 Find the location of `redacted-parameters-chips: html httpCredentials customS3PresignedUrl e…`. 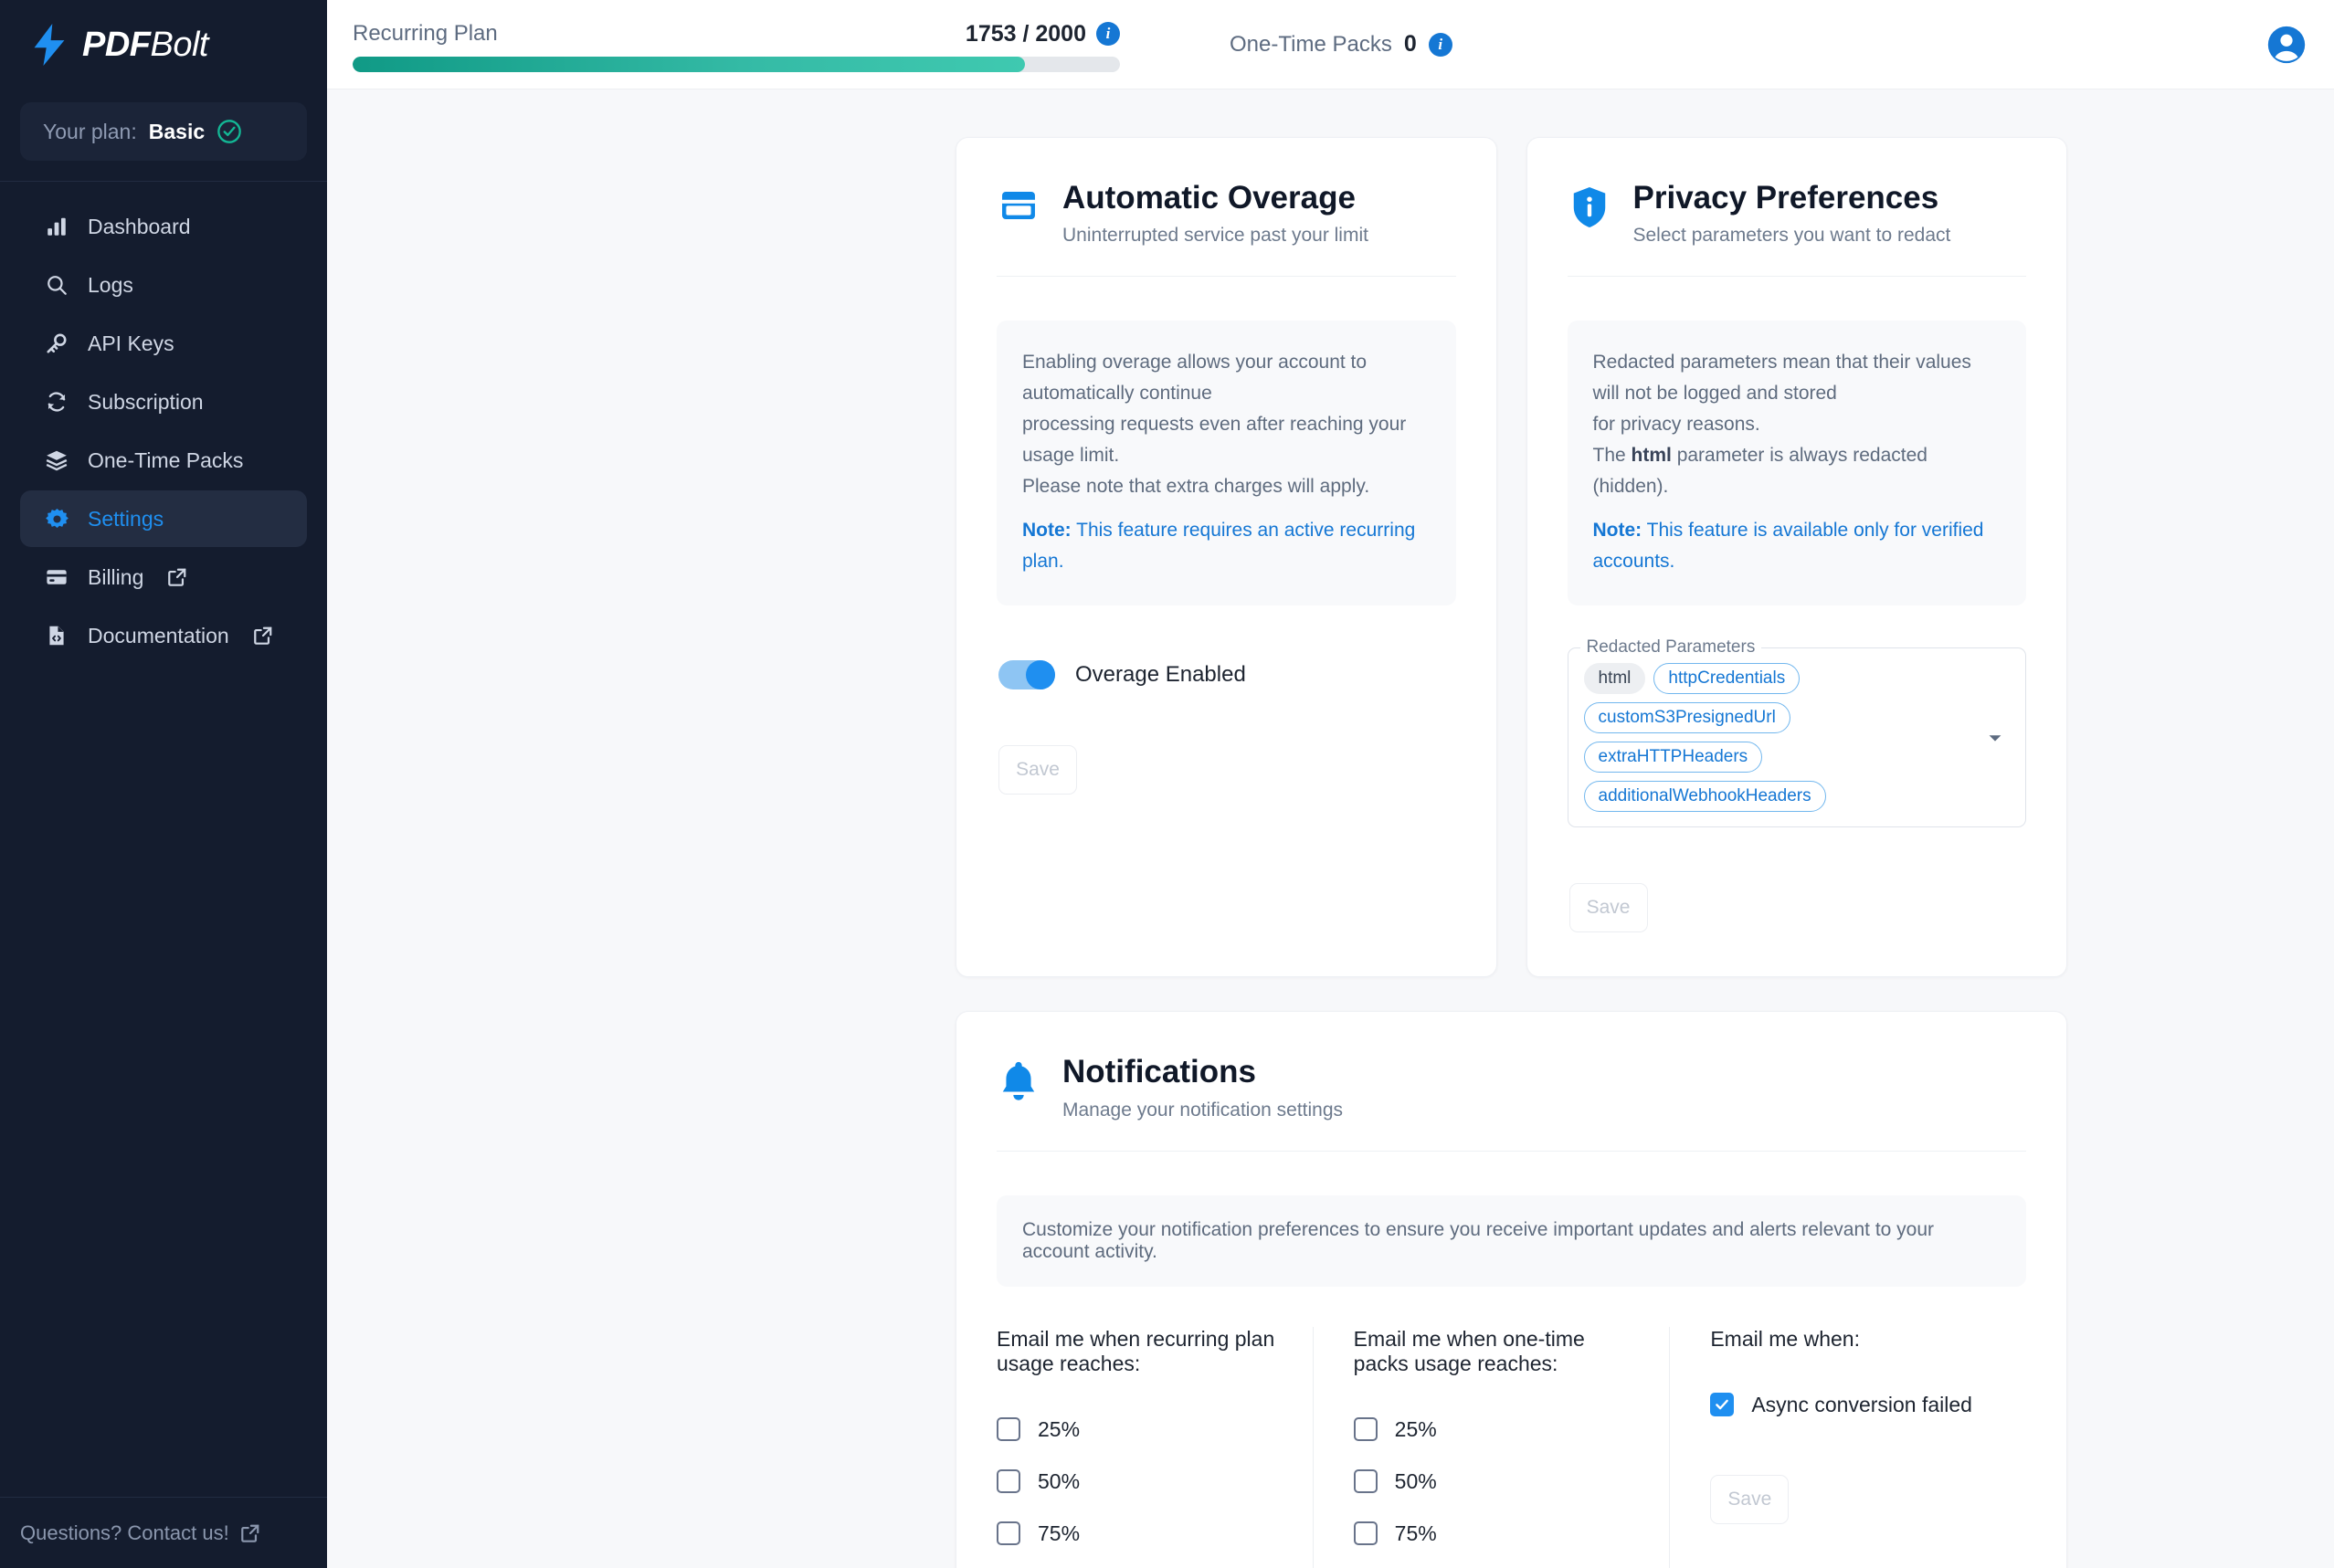

redacted-parameters-chips: html httpCredentials customS3PresignedUrl e… is located at coordinates (1777, 738).